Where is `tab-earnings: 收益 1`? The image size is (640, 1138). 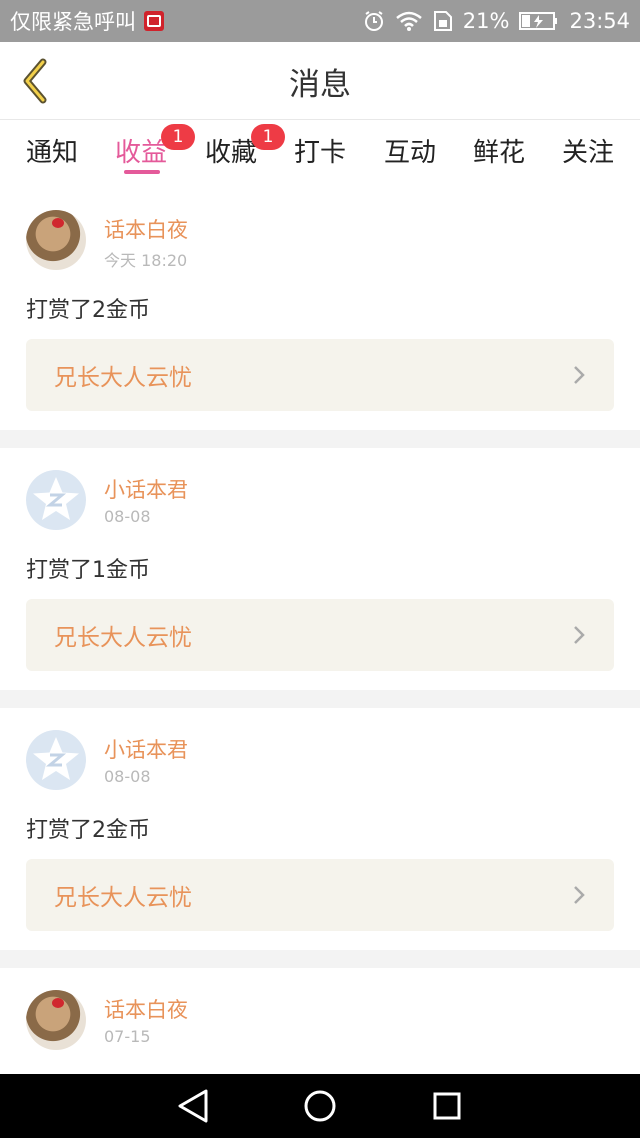
tab-earnings: 收益 1 is located at coordinates (155, 146).